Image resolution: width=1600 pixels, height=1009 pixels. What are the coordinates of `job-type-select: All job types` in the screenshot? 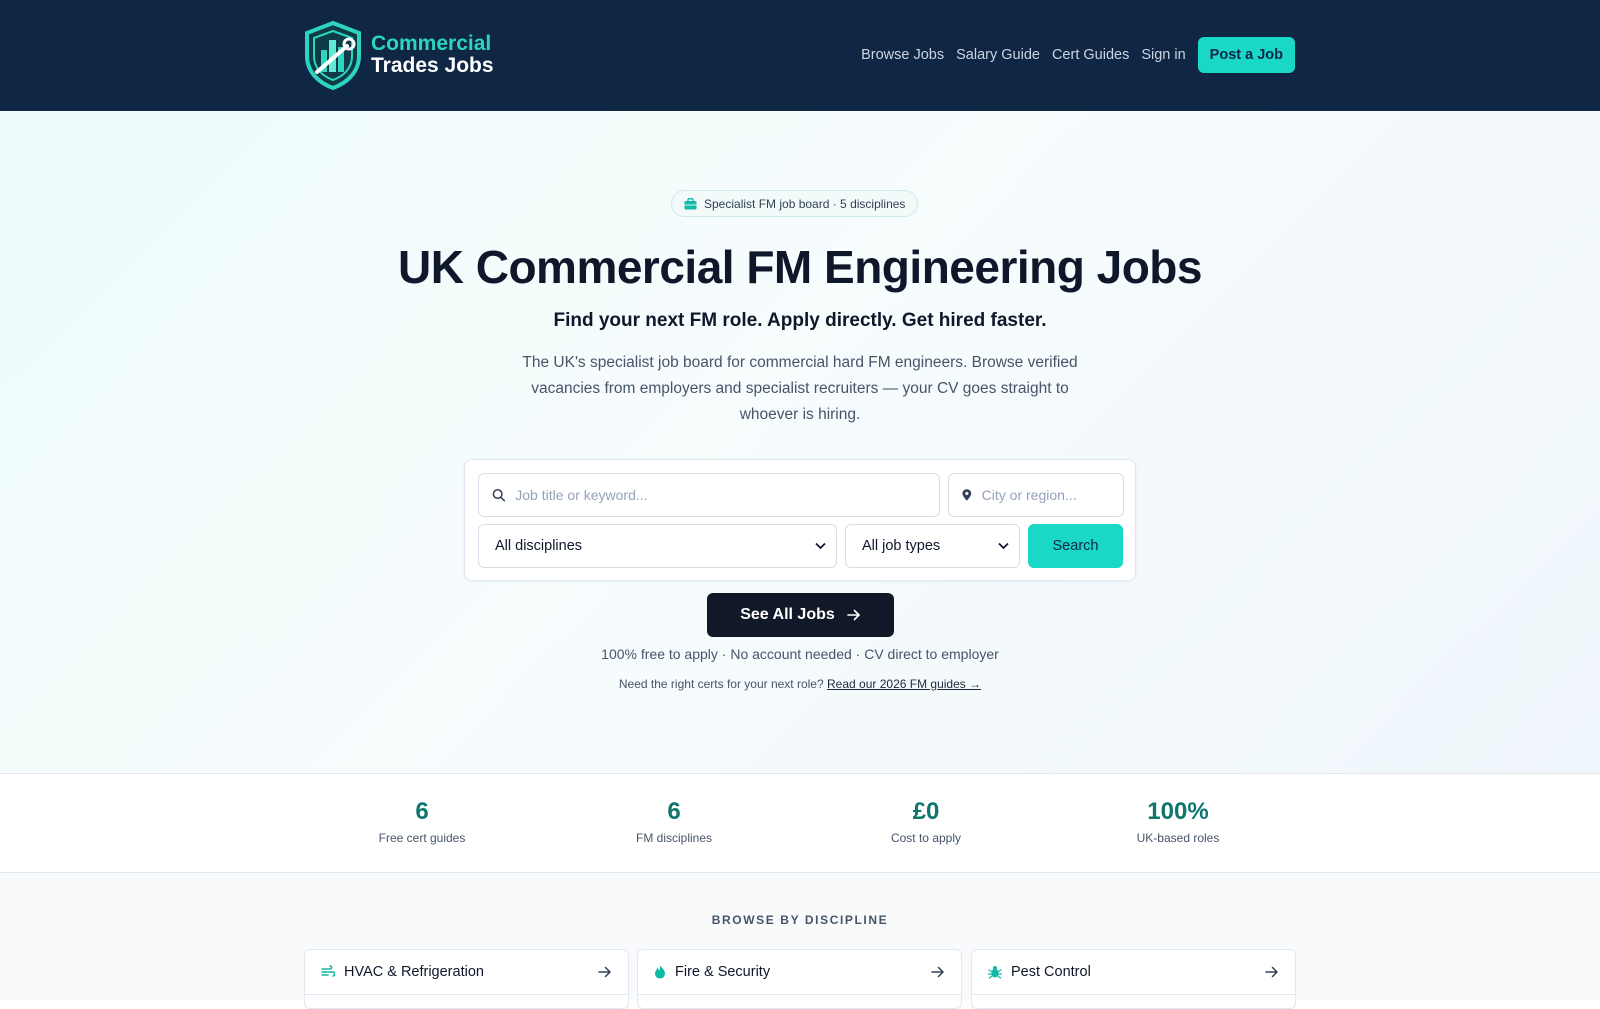 It's located at (932, 546).